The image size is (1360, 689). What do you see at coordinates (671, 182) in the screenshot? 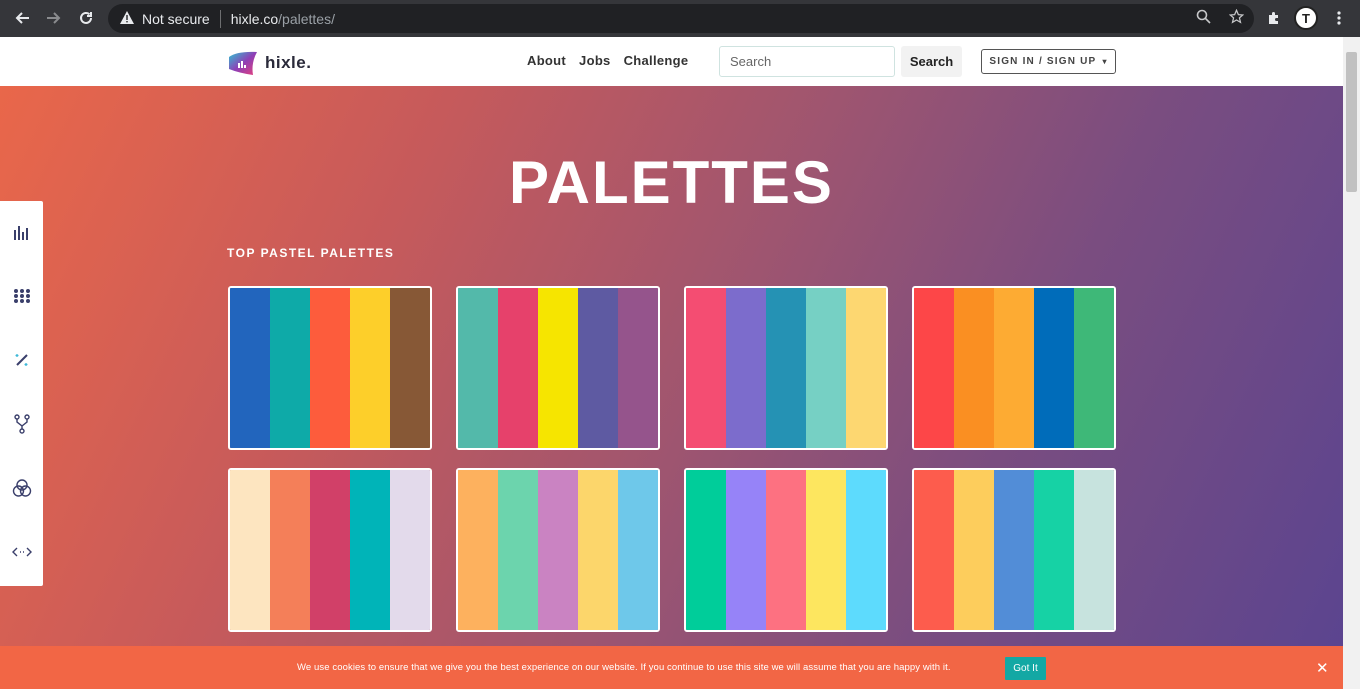
I see `page-title: PALETTES` at bounding box center [671, 182].